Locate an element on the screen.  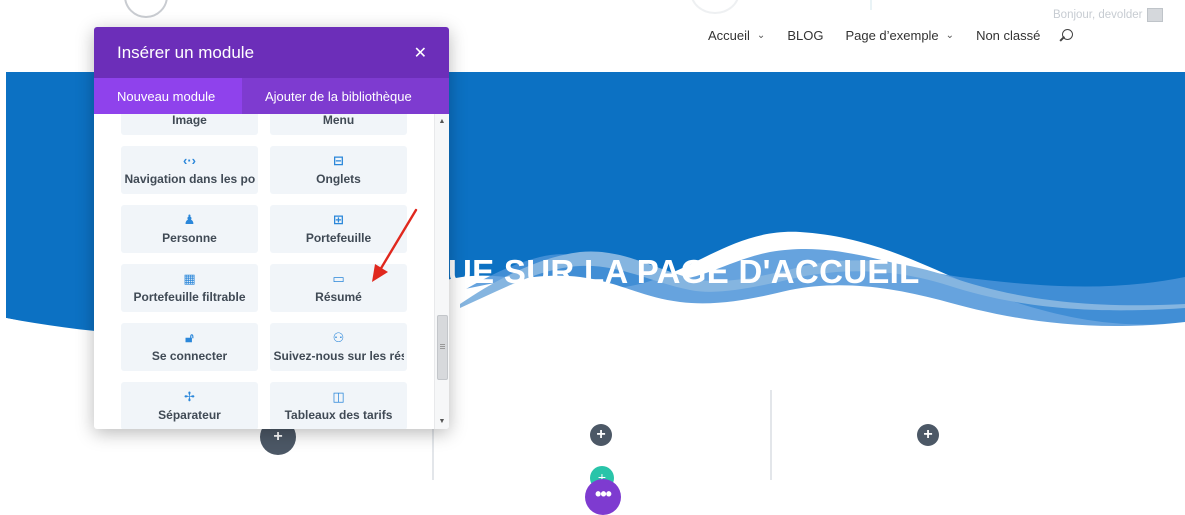
modal-header: Insérer un module ✕ is located at coordinates (271, 52).